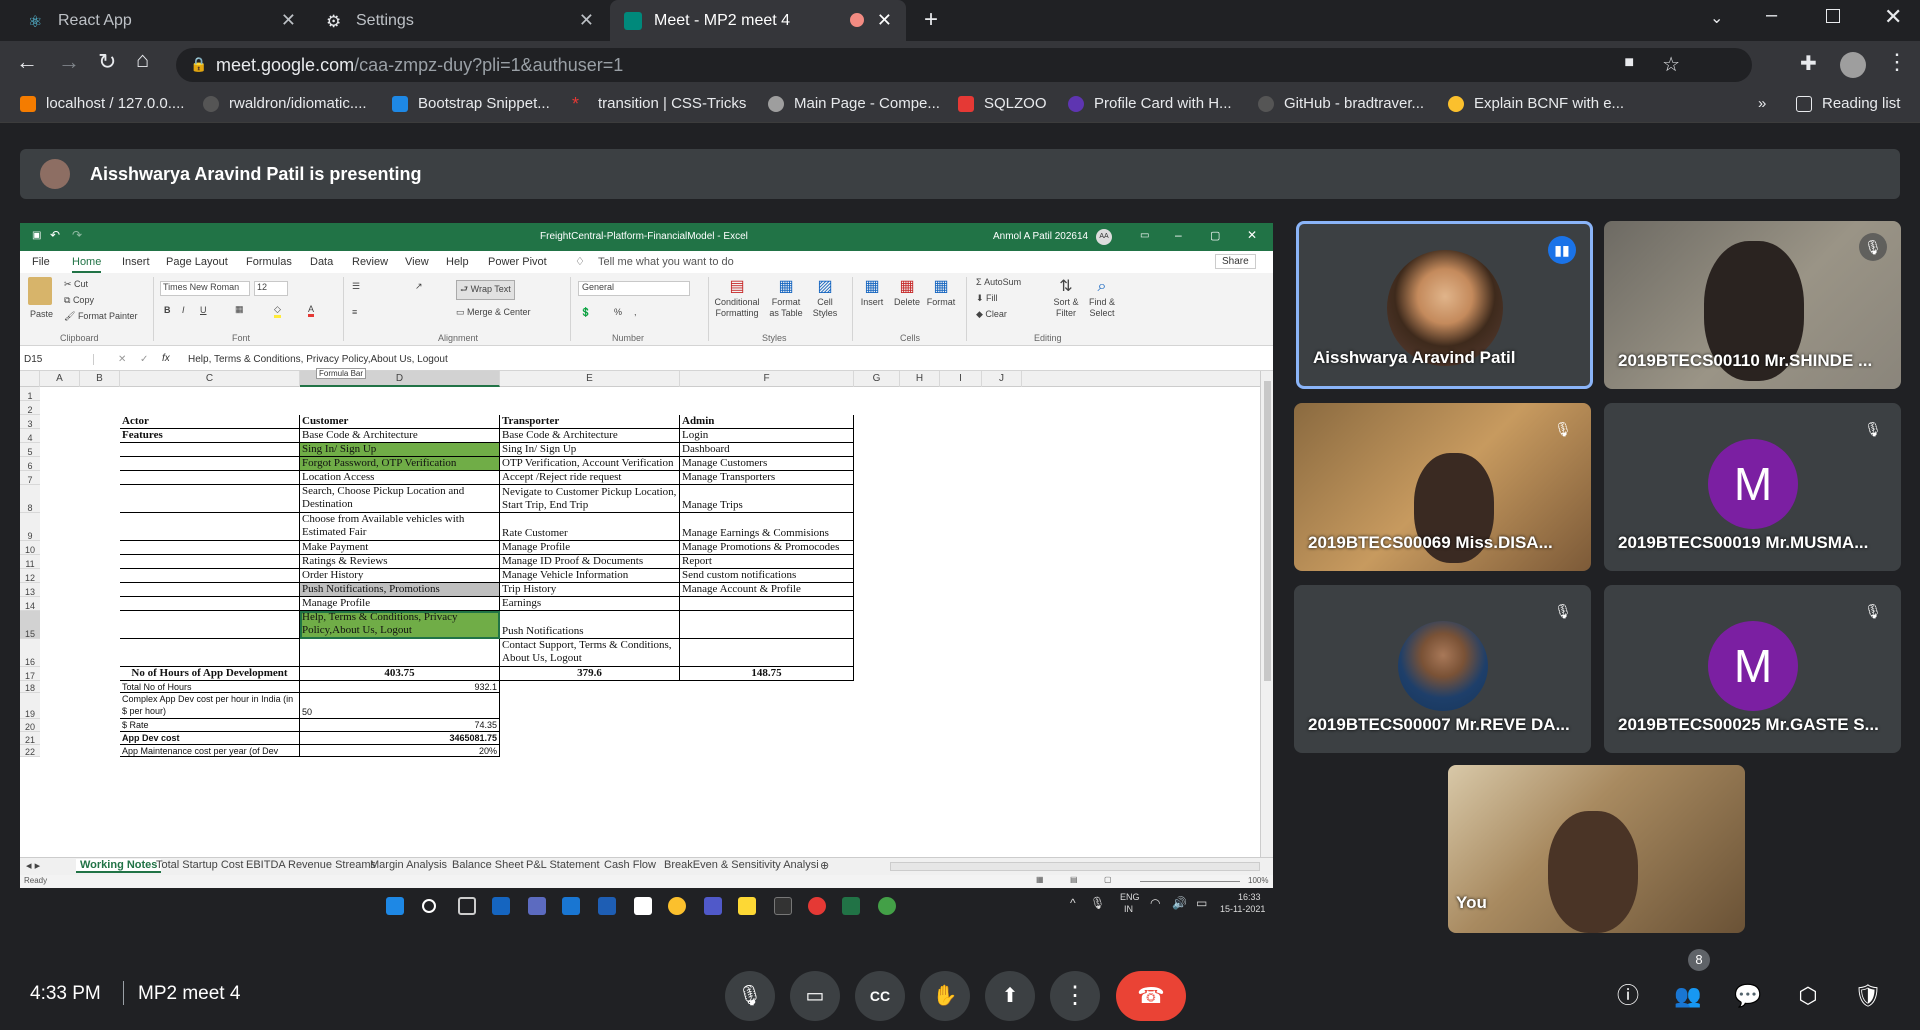 The height and width of the screenshot is (1030, 1920). What do you see at coordinates (590, 422) in the screenshot?
I see `table-cell: Transporter` at bounding box center [590, 422].